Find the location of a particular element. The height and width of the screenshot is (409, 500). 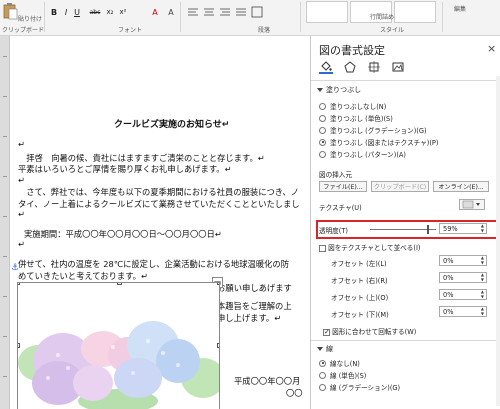

line-radio-solid: 線 (単色)(S) is located at coordinates (342, 375).